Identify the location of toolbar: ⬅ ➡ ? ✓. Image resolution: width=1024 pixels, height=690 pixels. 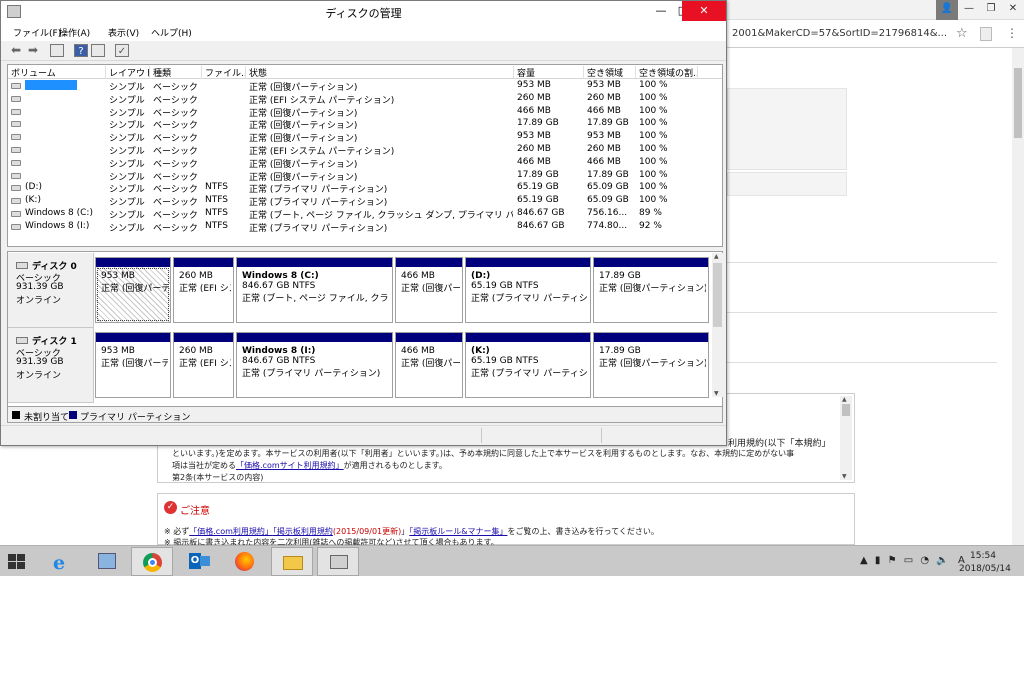
(363, 51).